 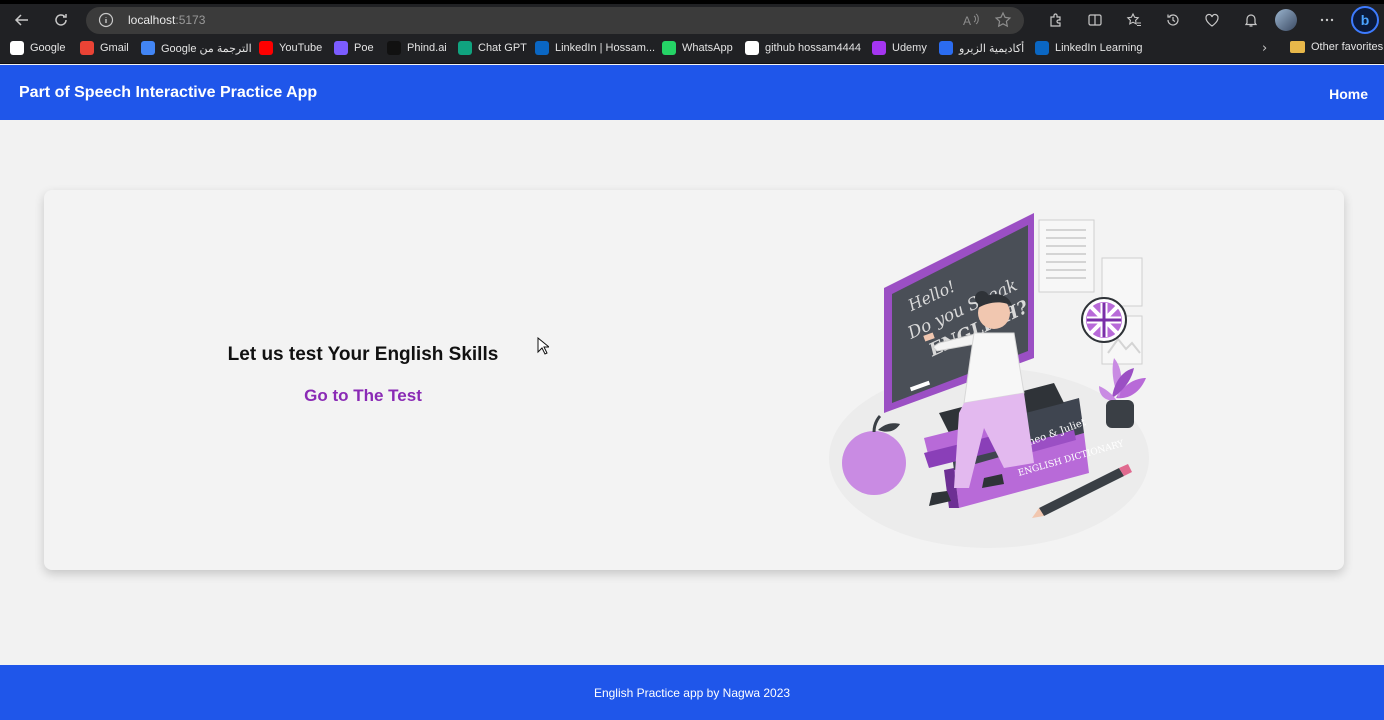 What do you see at coordinates (106, 20) in the screenshot?
I see `info-icon` at bounding box center [106, 20].